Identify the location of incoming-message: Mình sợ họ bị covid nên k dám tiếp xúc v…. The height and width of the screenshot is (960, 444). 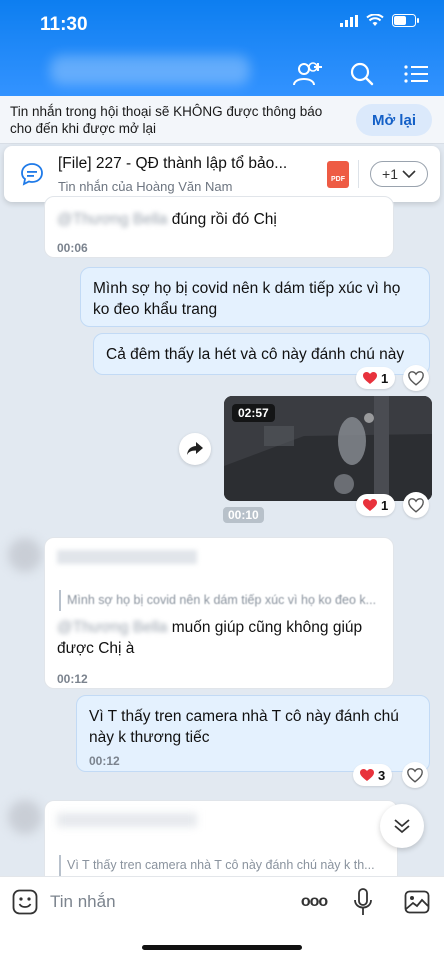
(219, 613).